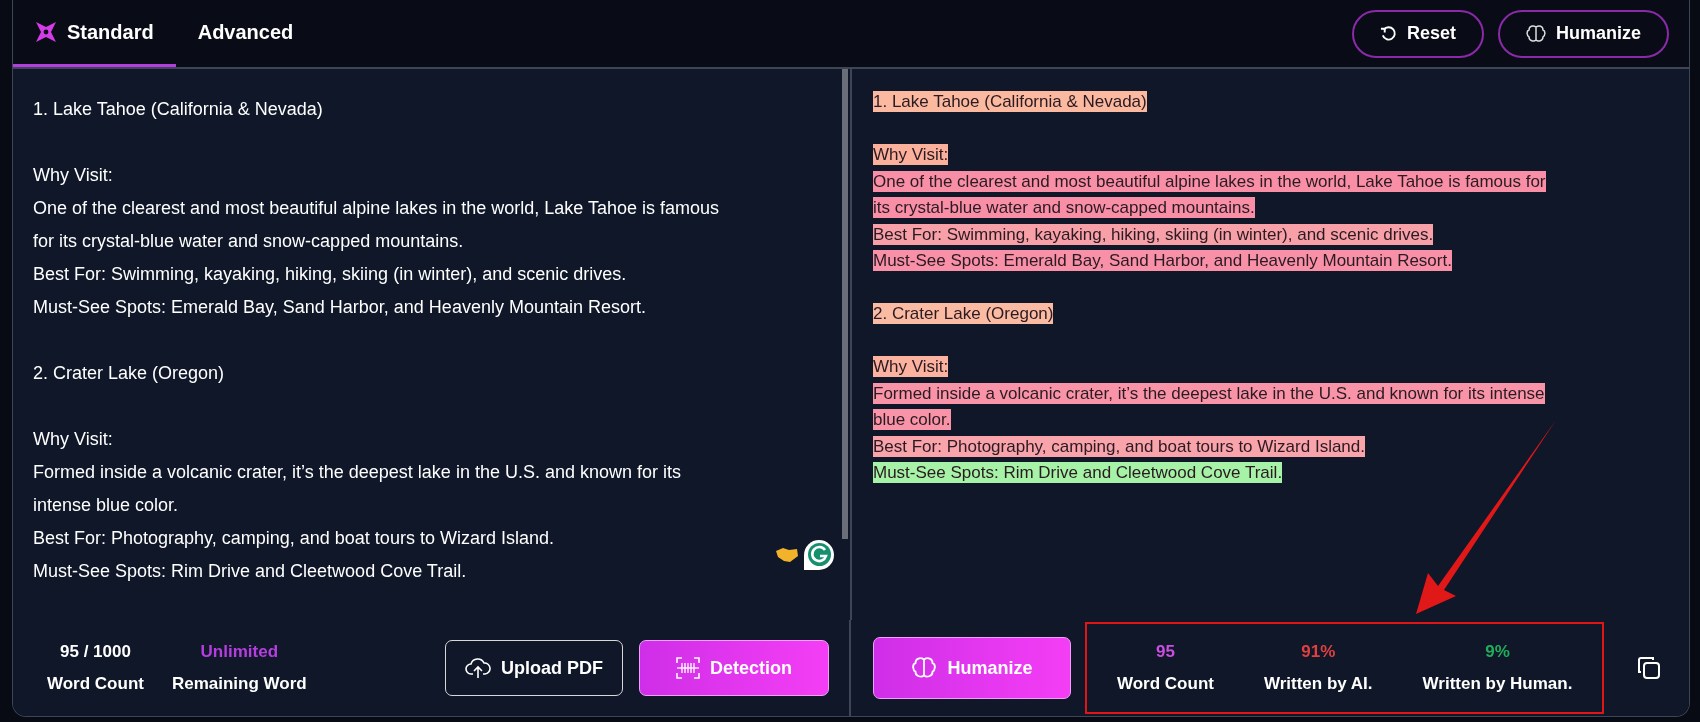 This screenshot has width=1700, height=722. Describe the element at coordinates (250, 571) in the screenshot. I see `input-text-line: Must-See Spots: Rim Drive and Cleetwood Cove Trail.` at that location.